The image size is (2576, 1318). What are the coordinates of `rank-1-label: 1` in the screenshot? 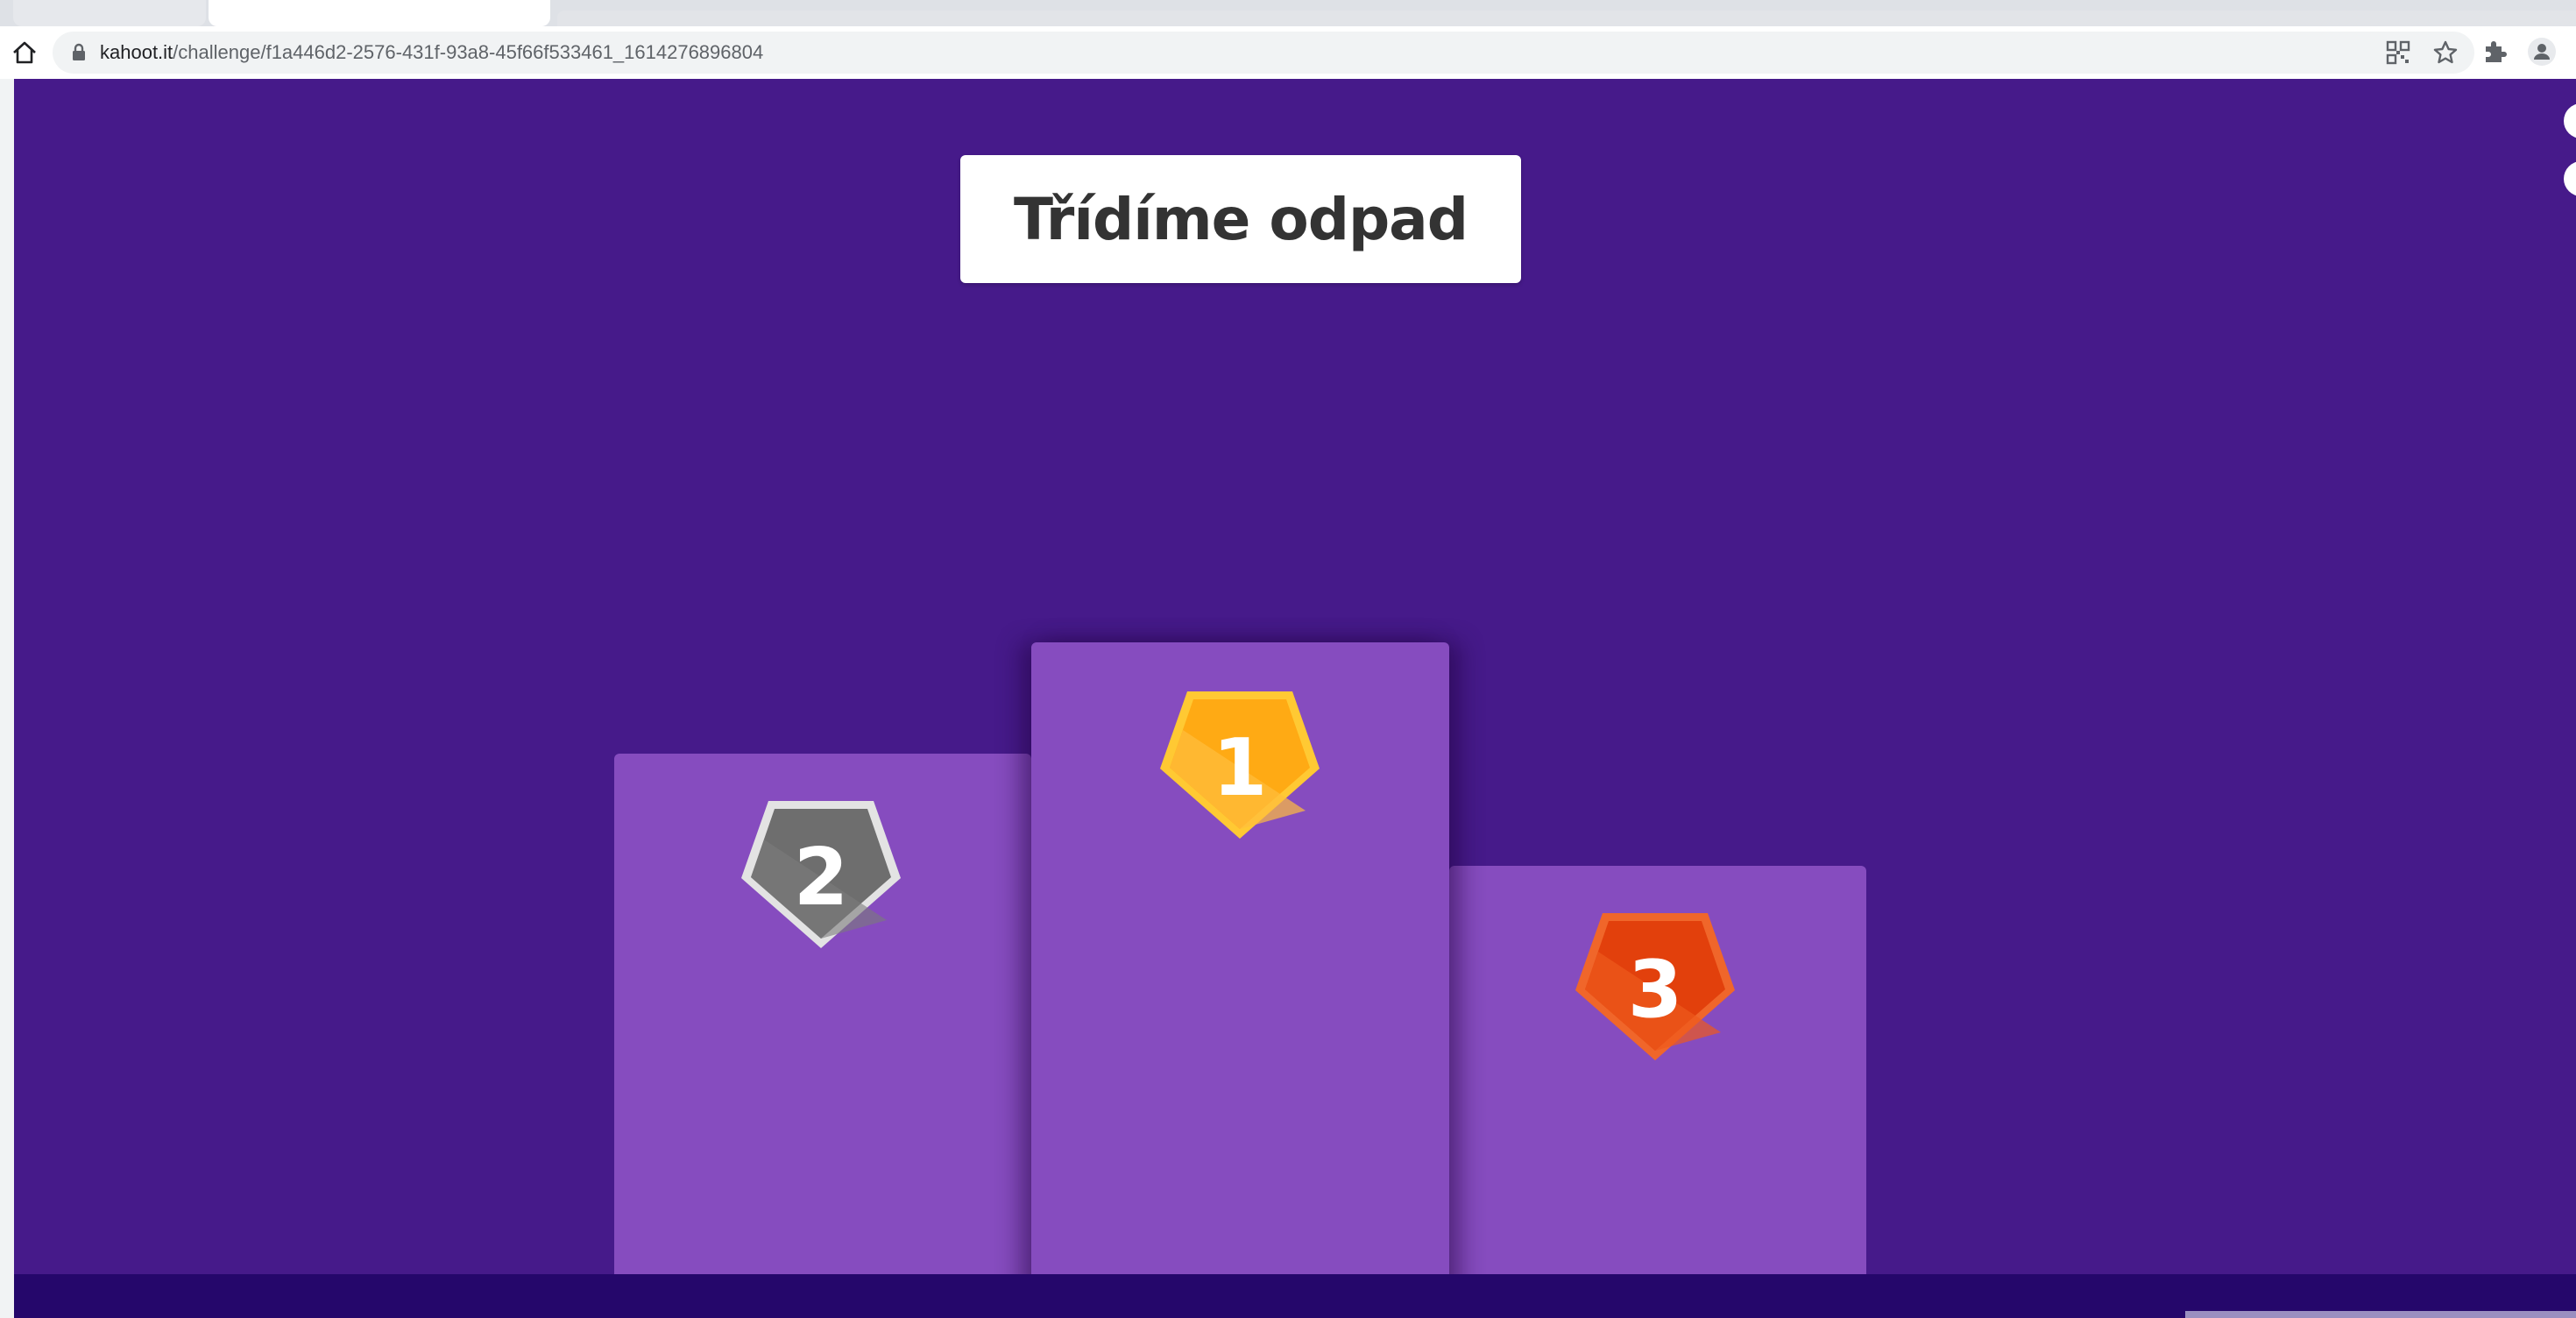 It's located at (1240, 768).